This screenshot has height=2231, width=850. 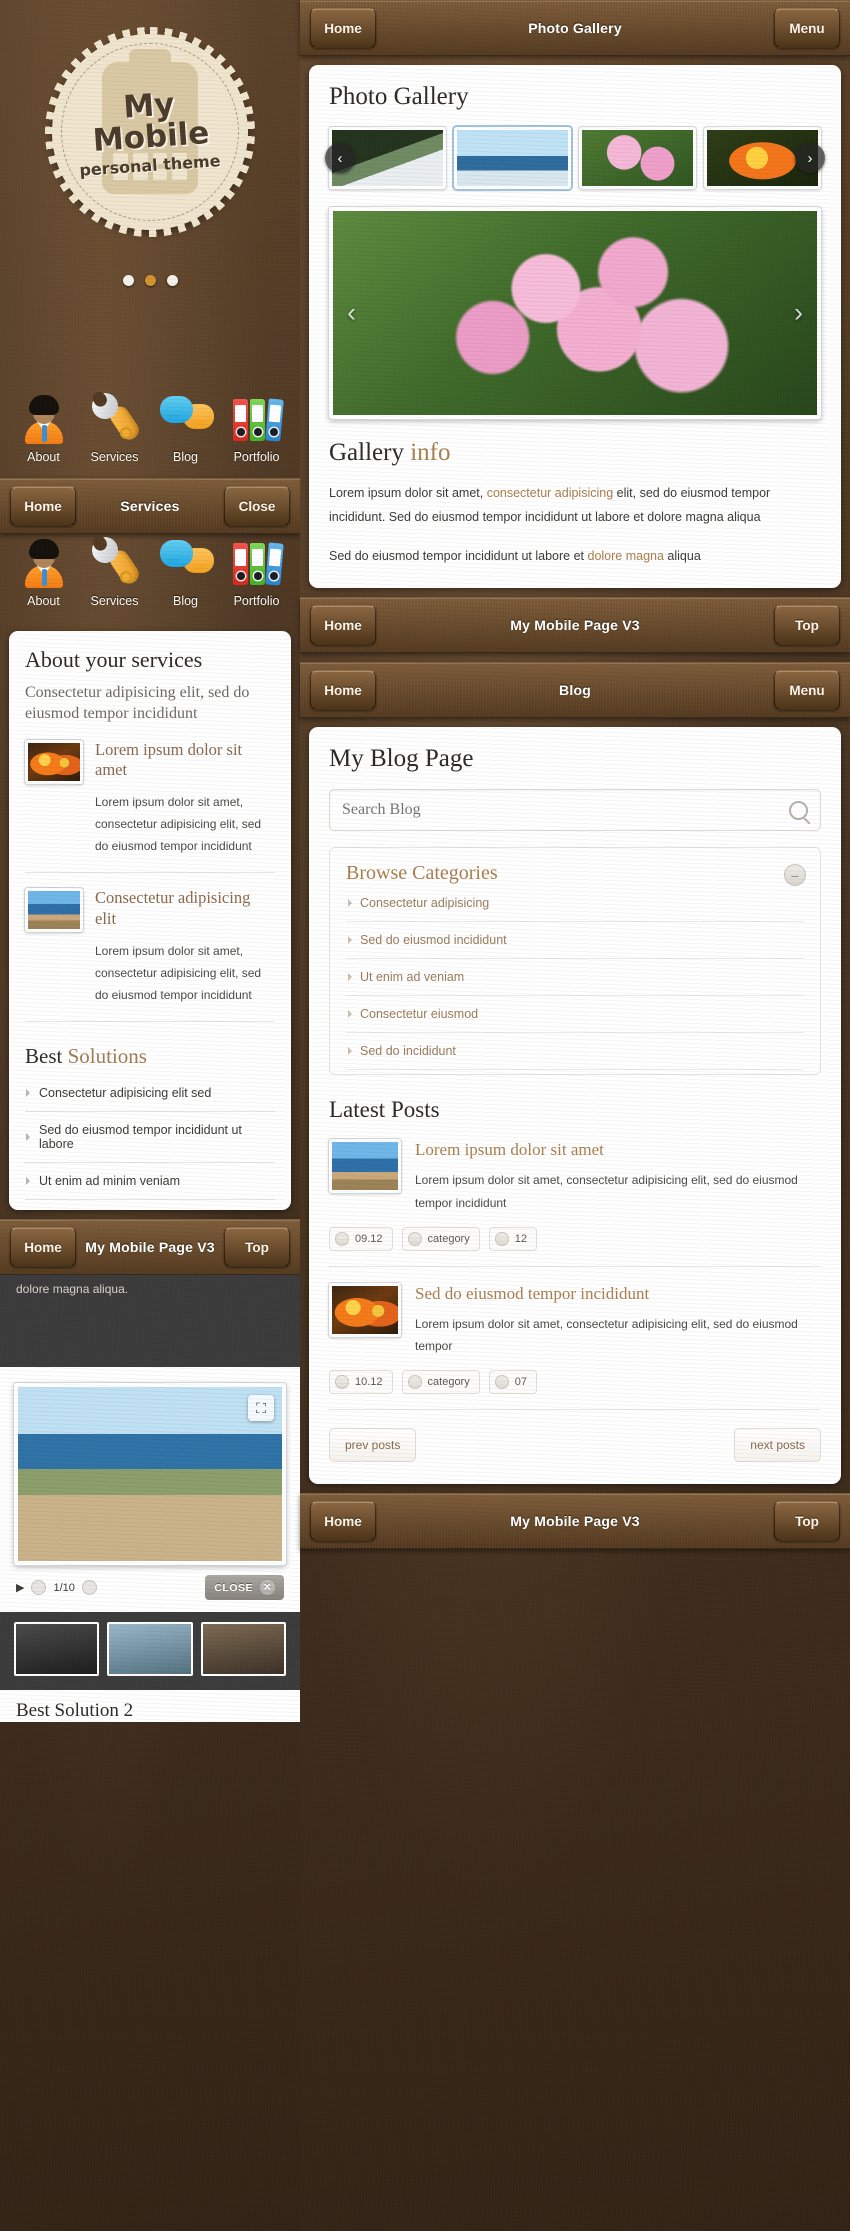 What do you see at coordinates (89, 1588) in the screenshot?
I see `next-icon` at bounding box center [89, 1588].